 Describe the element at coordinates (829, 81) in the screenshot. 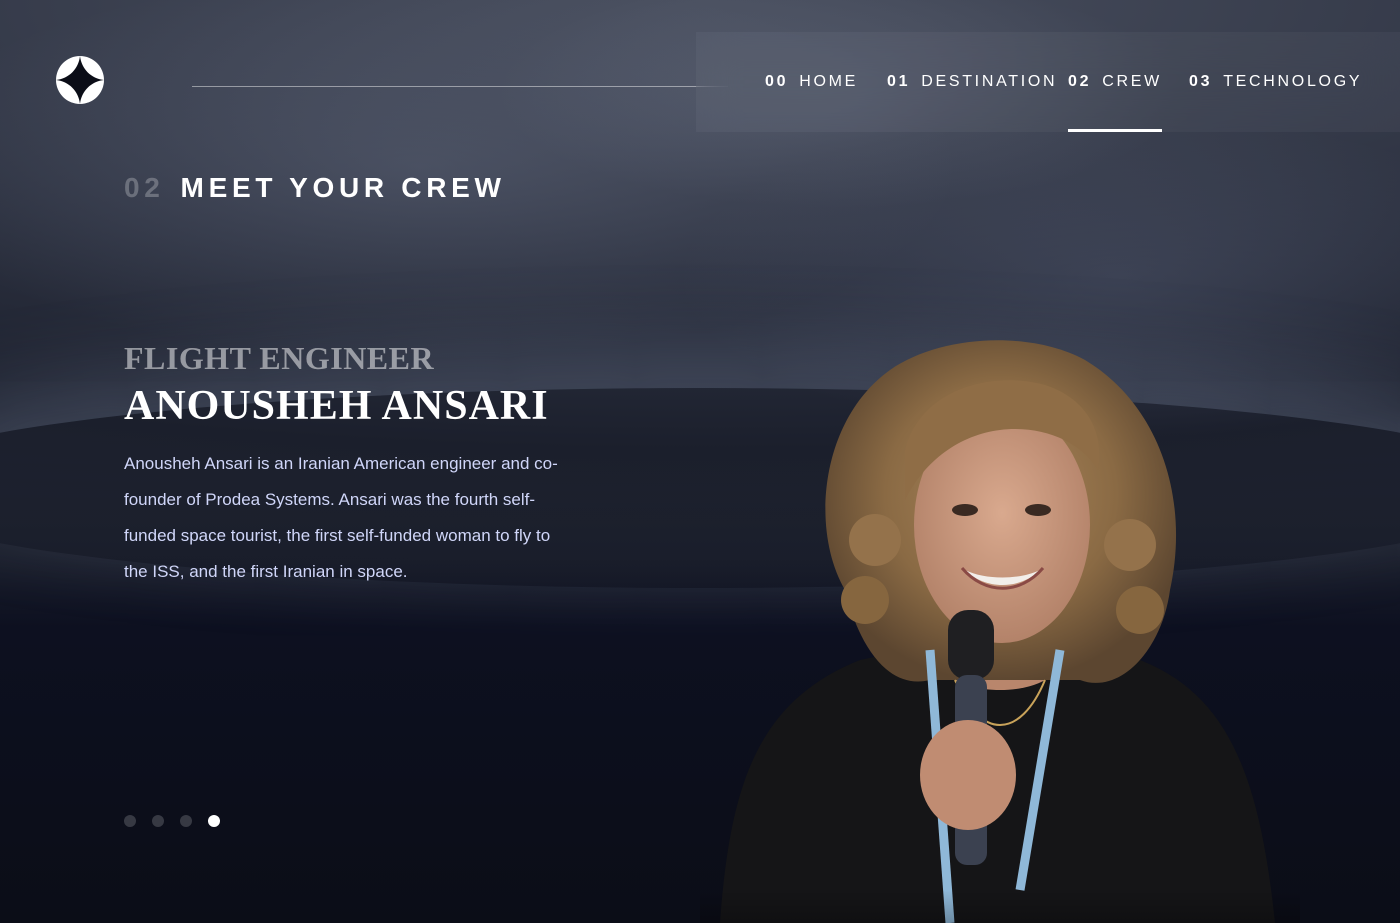

I see `nav-item-label: HOME` at that location.